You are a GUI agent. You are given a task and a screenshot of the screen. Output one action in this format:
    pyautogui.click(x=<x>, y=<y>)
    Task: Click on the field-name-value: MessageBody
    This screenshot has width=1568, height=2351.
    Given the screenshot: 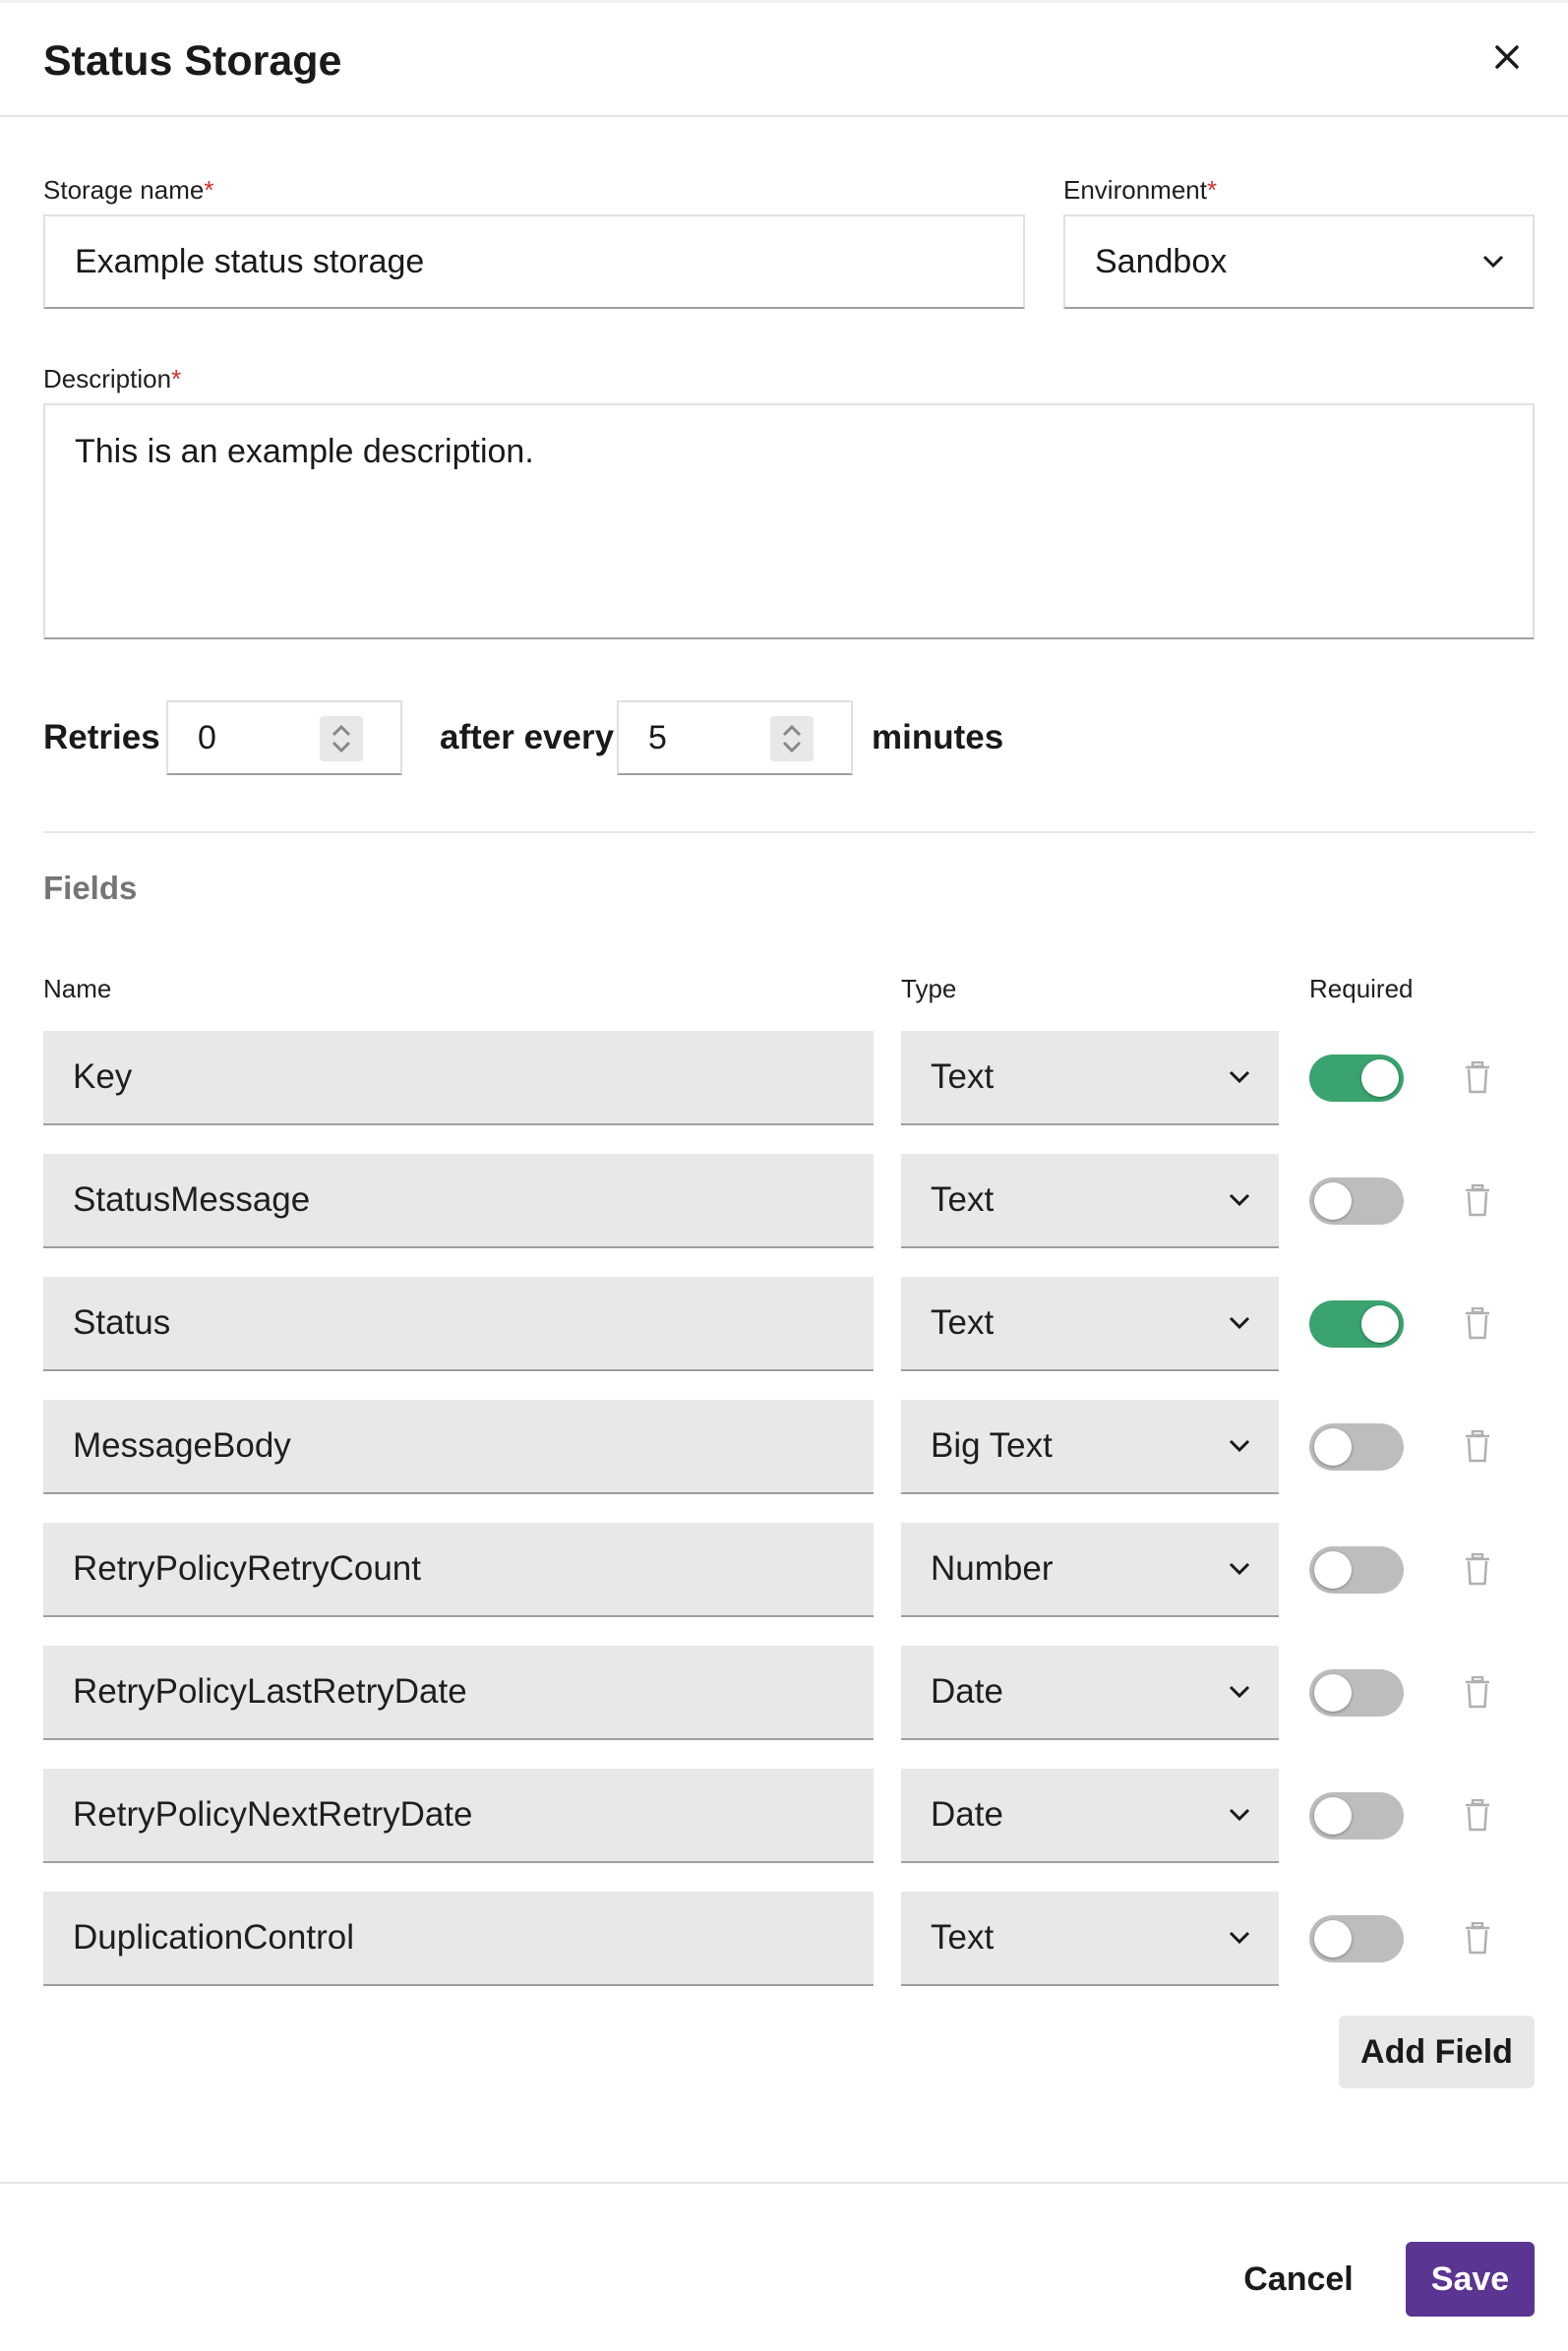 What is the action you would take?
    pyautogui.click(x=182, y=1446)
    